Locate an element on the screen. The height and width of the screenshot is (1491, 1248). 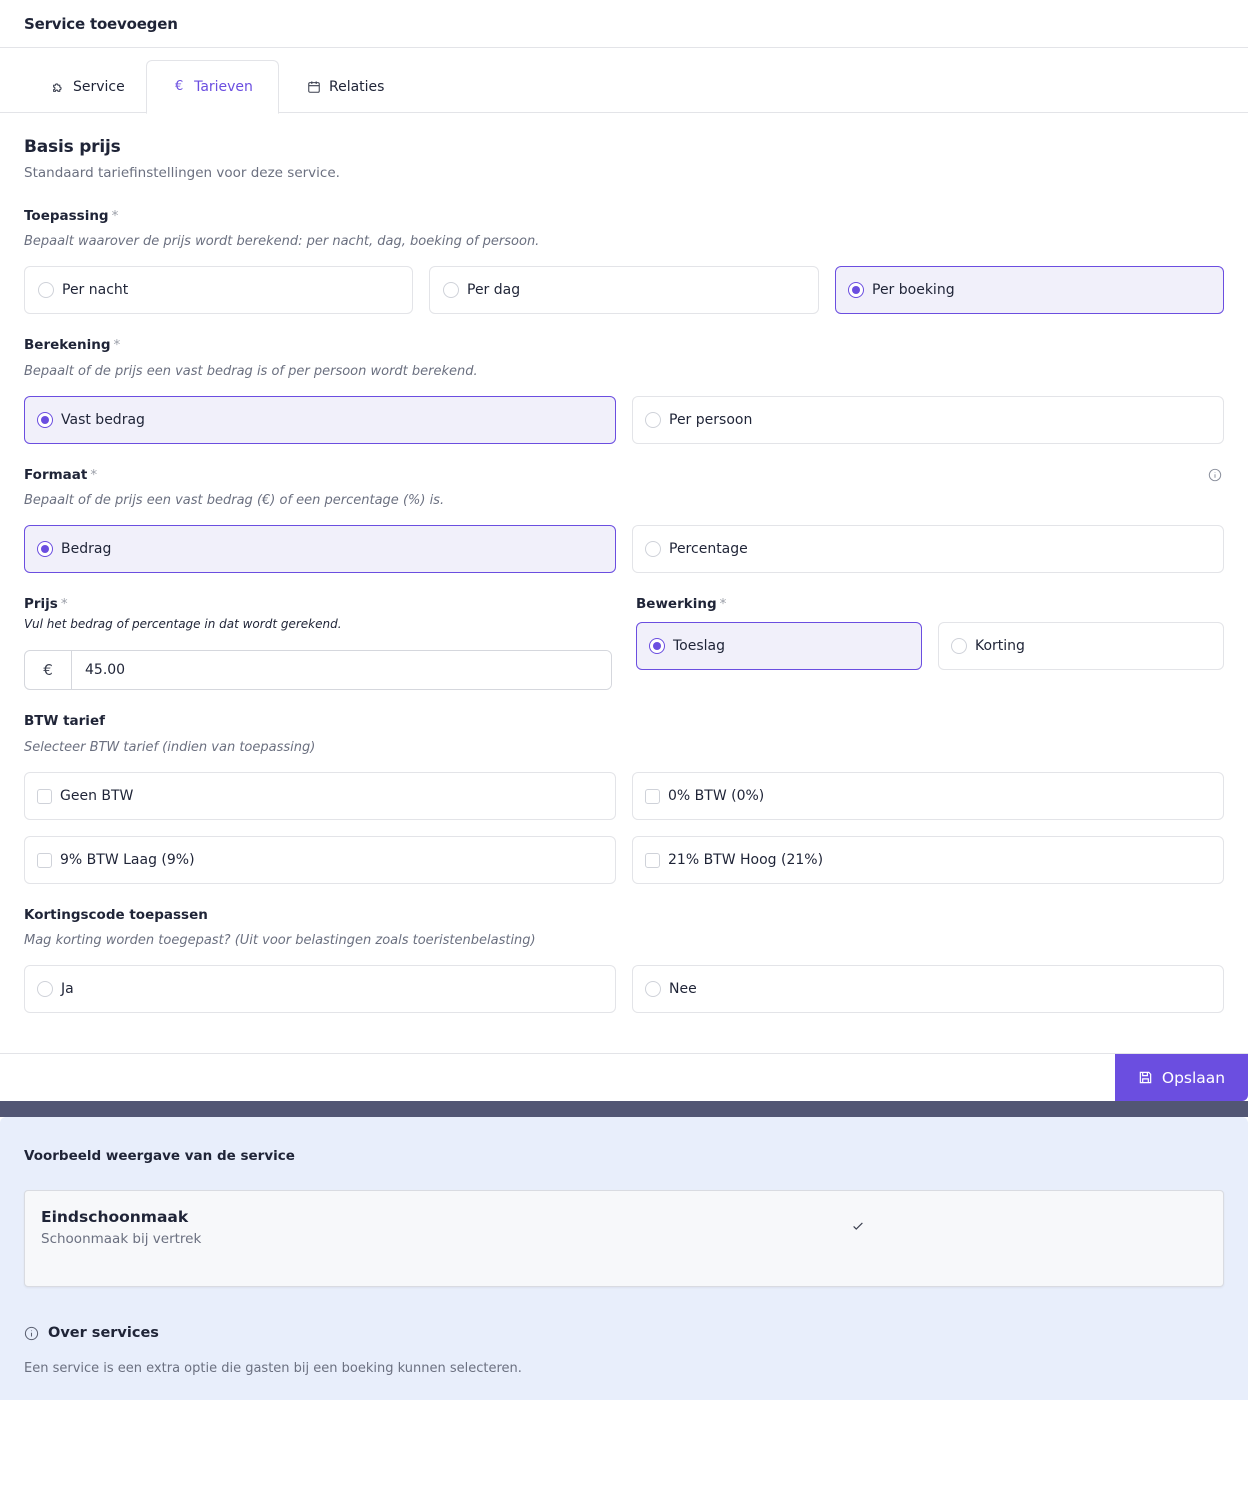
btw-label: BTW tarief is located at coordinates (64, 721).